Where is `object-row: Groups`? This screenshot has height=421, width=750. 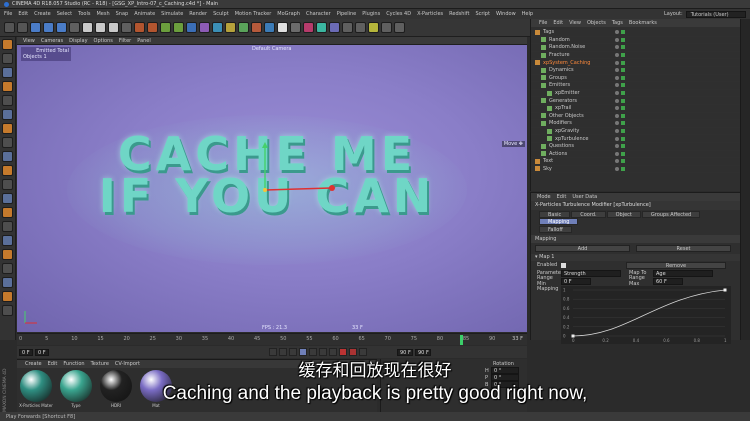
object-row: Groups is located at coordinates (635, 79).